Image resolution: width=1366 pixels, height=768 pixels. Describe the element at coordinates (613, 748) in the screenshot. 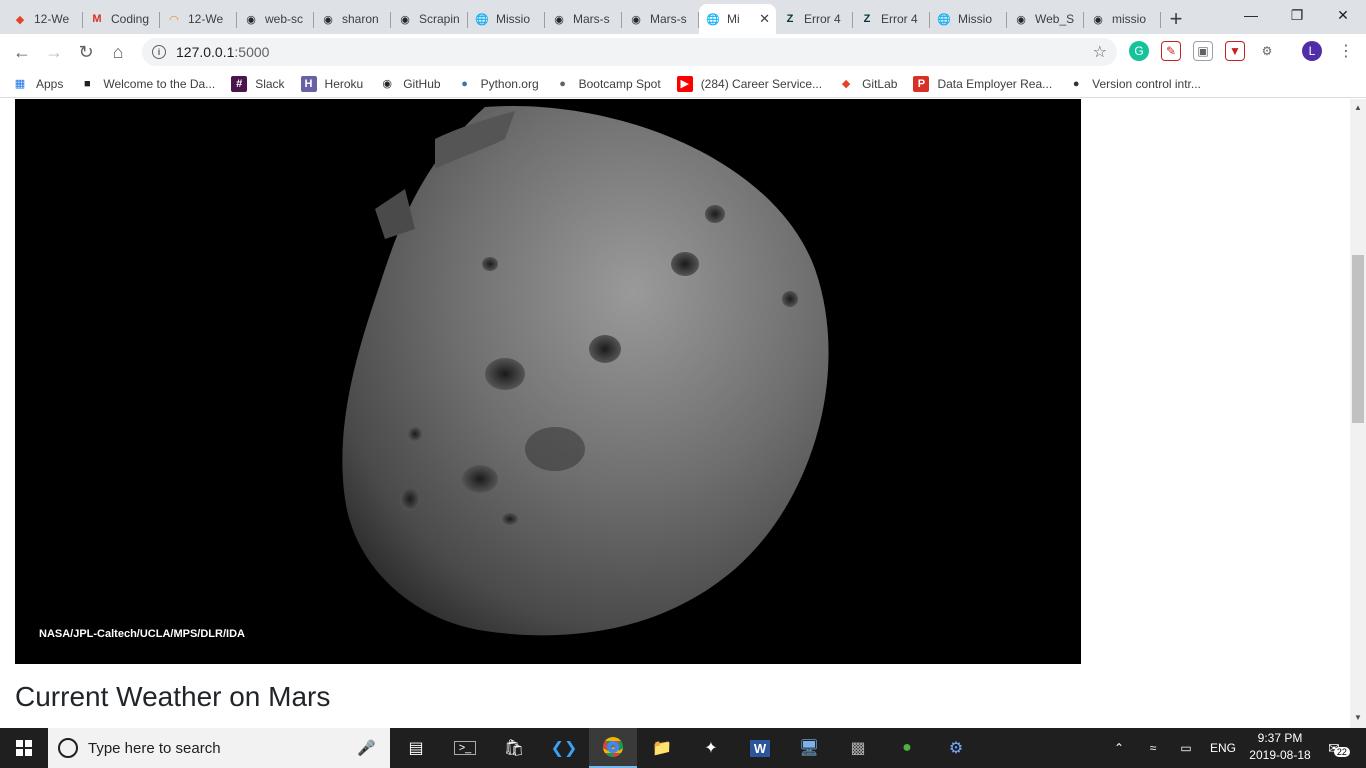

I see `chrome-icon` at that location.